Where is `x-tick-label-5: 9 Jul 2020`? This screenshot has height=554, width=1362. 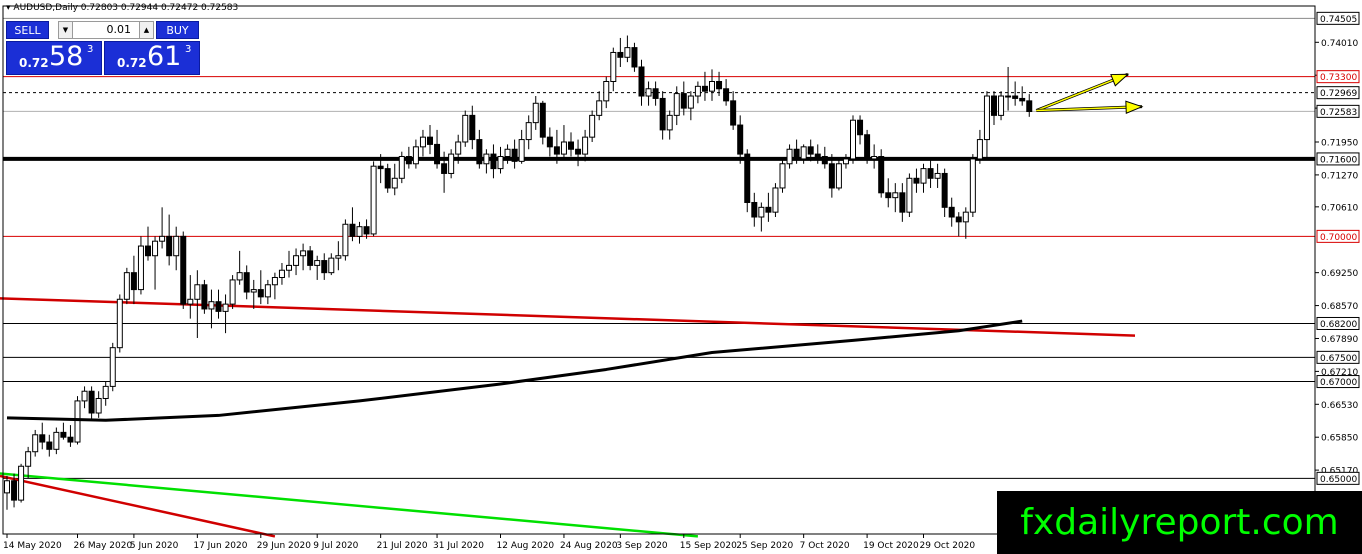
x-tick-label-5: 9 Jul 2020 is located at coordinates (335, 546).